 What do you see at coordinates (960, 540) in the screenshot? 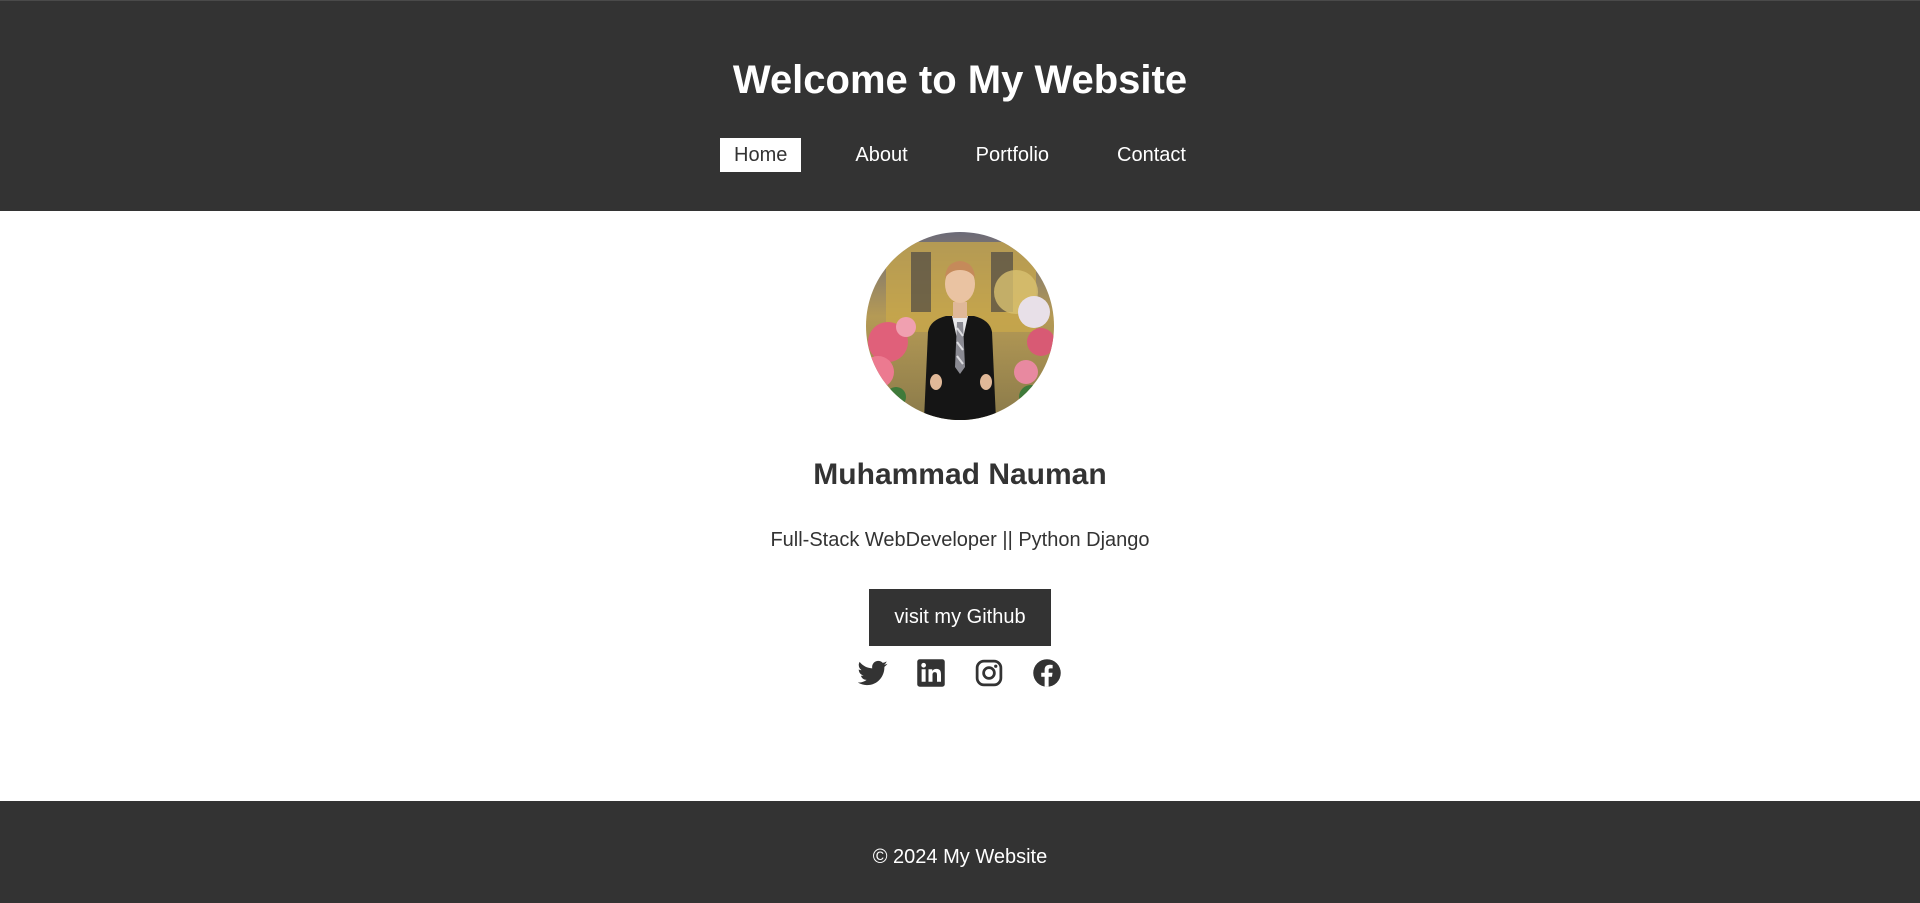
I see `profile-role: Full-Stack WebDeveloper || Python Django` at bounding box center [960, 540].